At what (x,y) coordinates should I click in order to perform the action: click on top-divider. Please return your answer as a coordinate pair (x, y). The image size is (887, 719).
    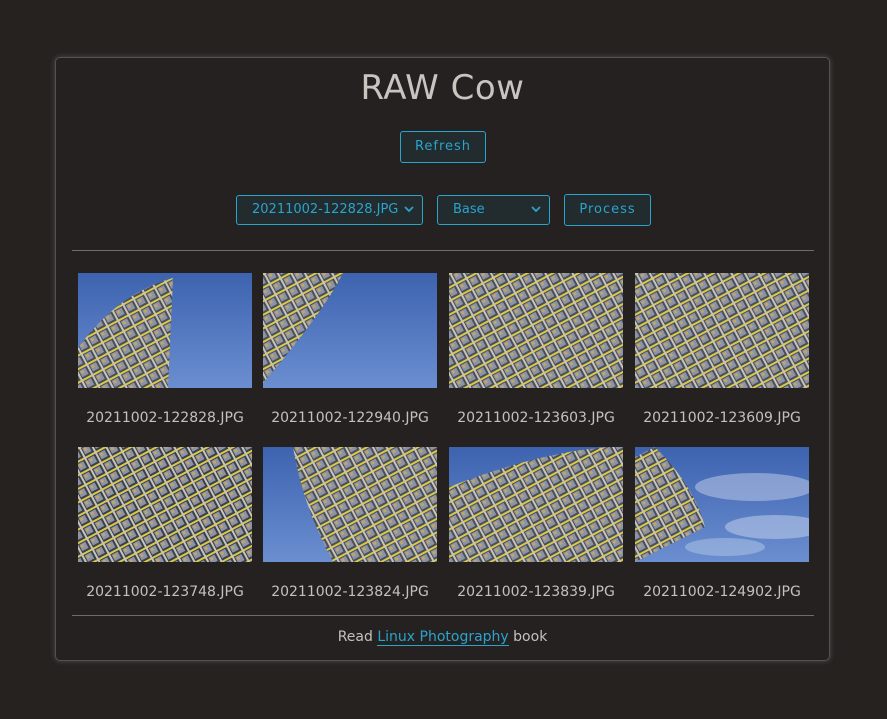
    Looking at the image, I should click on (443, 250).